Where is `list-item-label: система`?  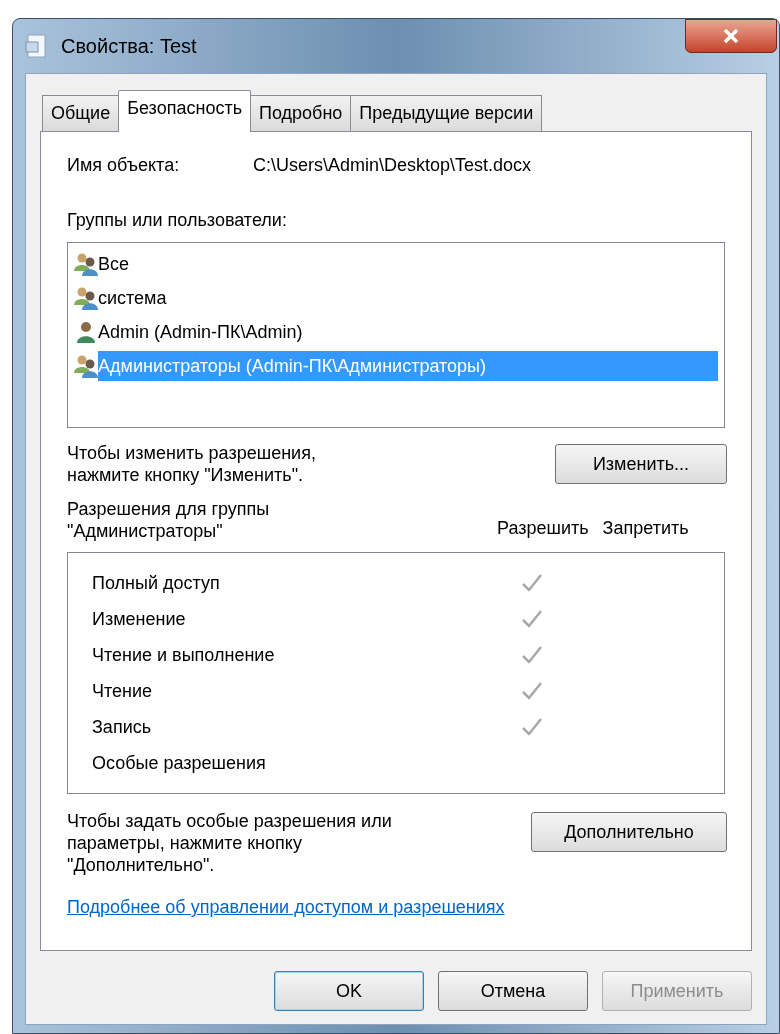 list-item-label: система is located at coordinates (133, 298).